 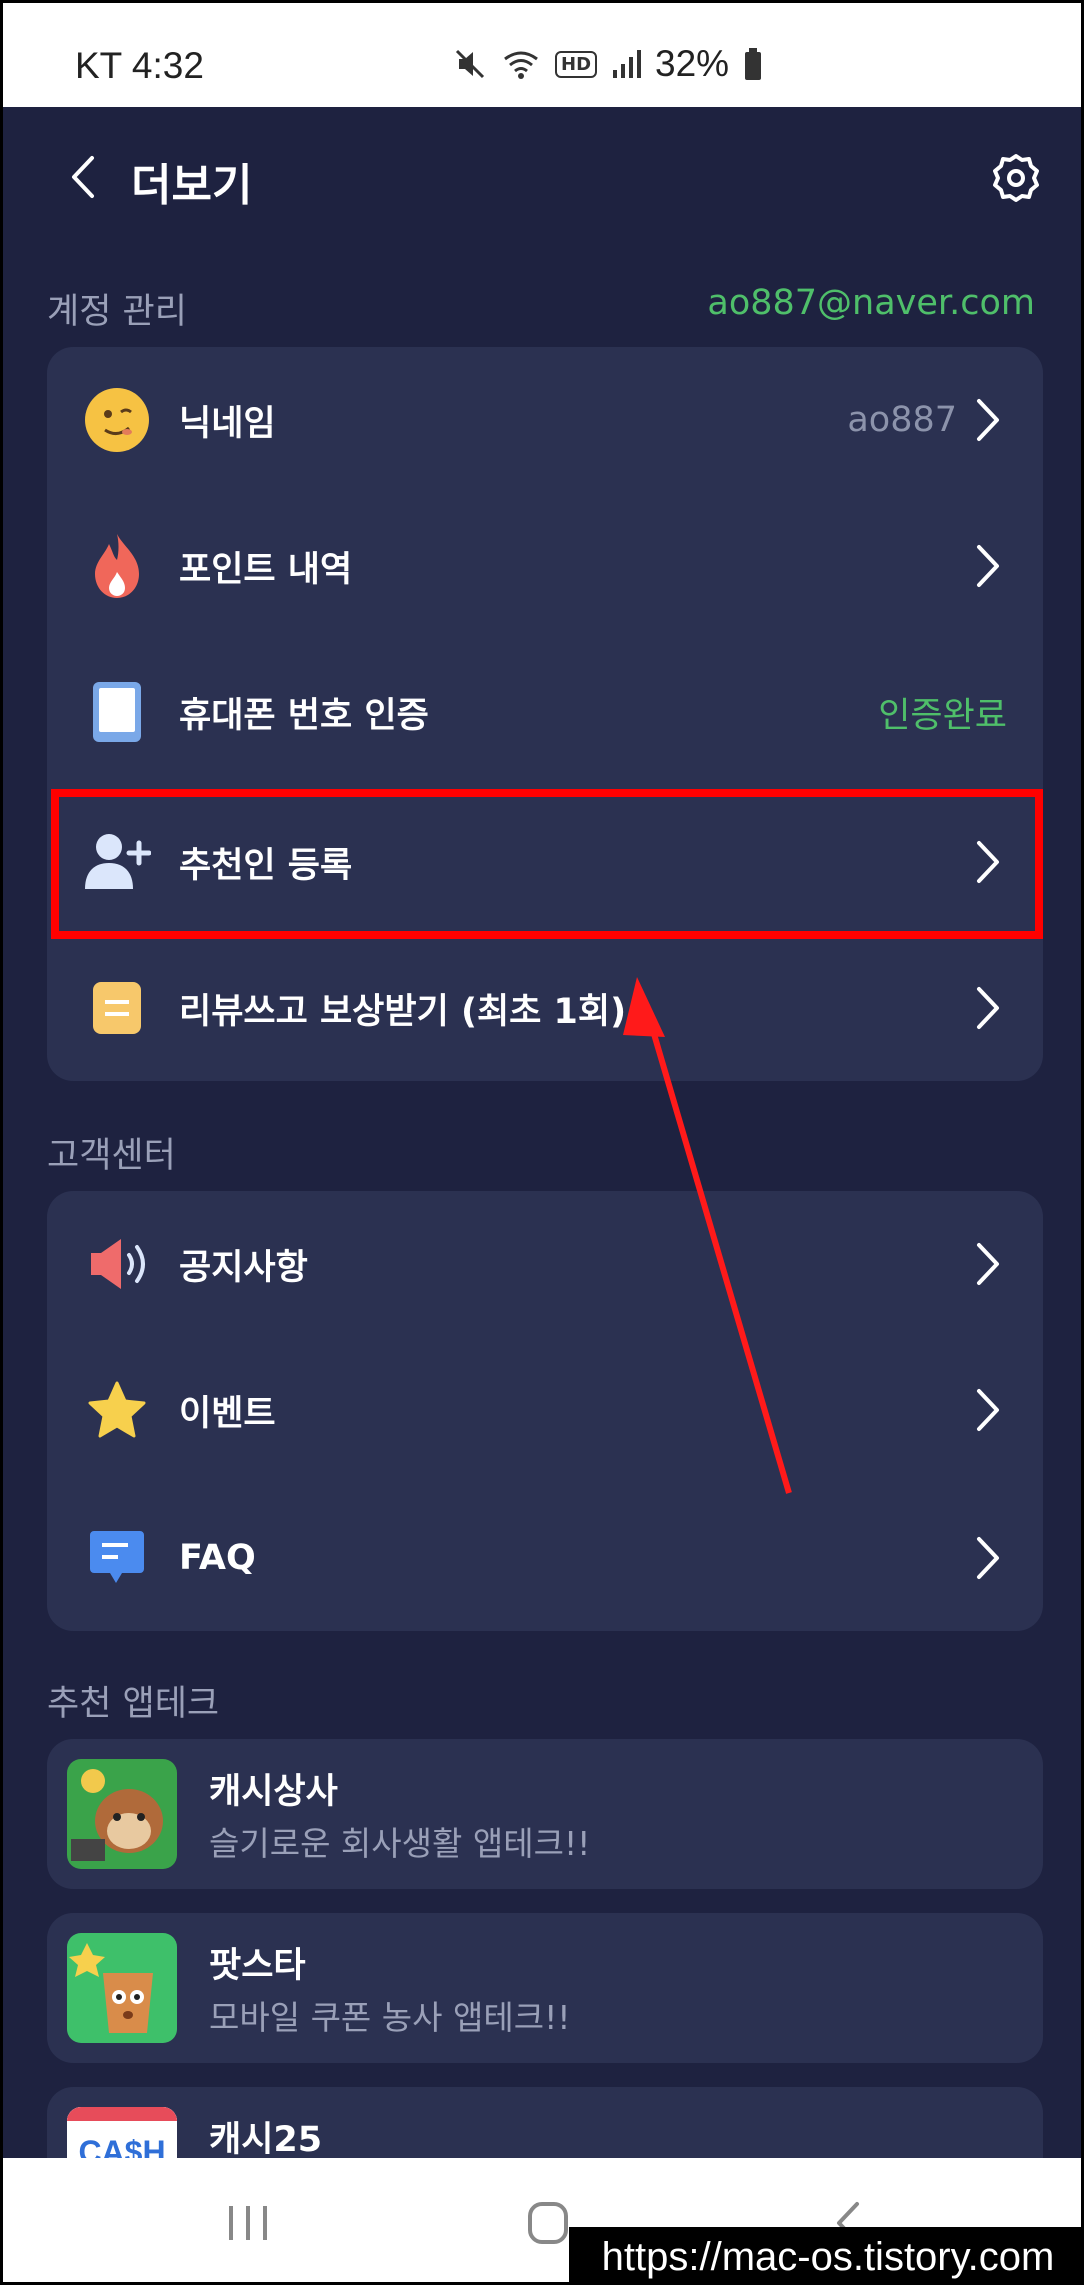 I want to click on app-header: 더보기, so click(x=542, y=172).